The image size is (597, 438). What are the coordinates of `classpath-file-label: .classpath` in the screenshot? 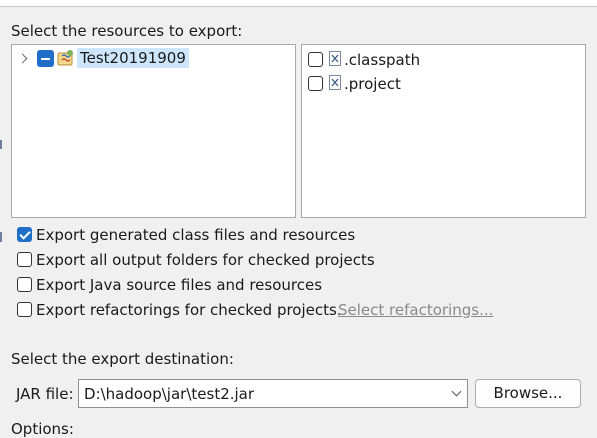 It's located at (382, 60).